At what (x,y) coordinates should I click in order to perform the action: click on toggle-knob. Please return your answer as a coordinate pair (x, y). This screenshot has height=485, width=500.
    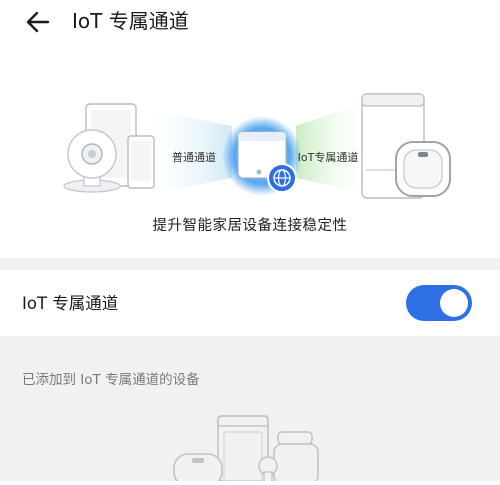
    Looking at the image, I should click on (454, 303).